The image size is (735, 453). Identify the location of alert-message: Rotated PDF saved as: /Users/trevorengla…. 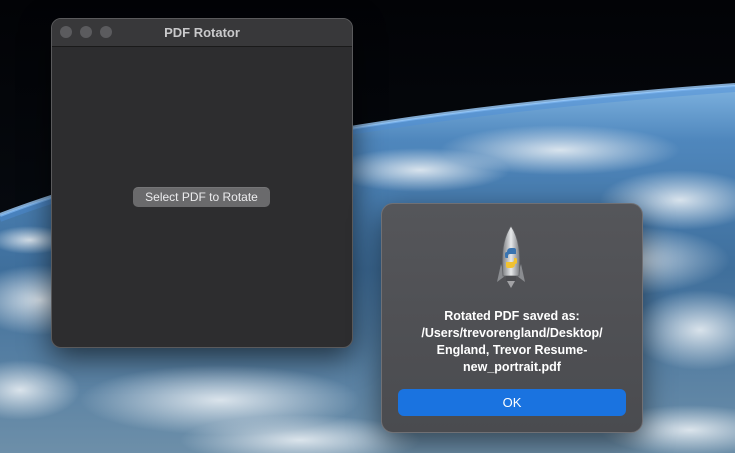
(512, 342).